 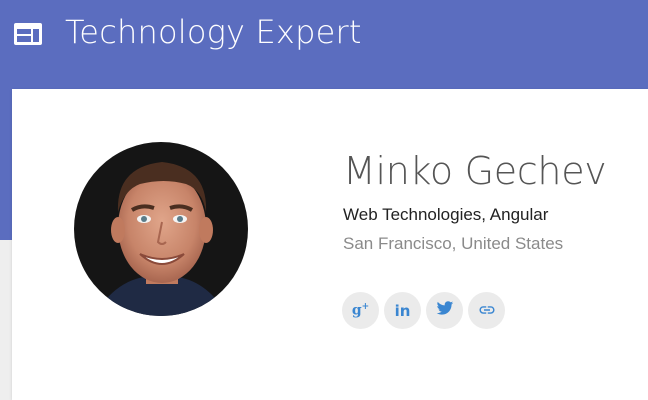 I want to click on linkedin-button: in, so click(x=402, y=310).